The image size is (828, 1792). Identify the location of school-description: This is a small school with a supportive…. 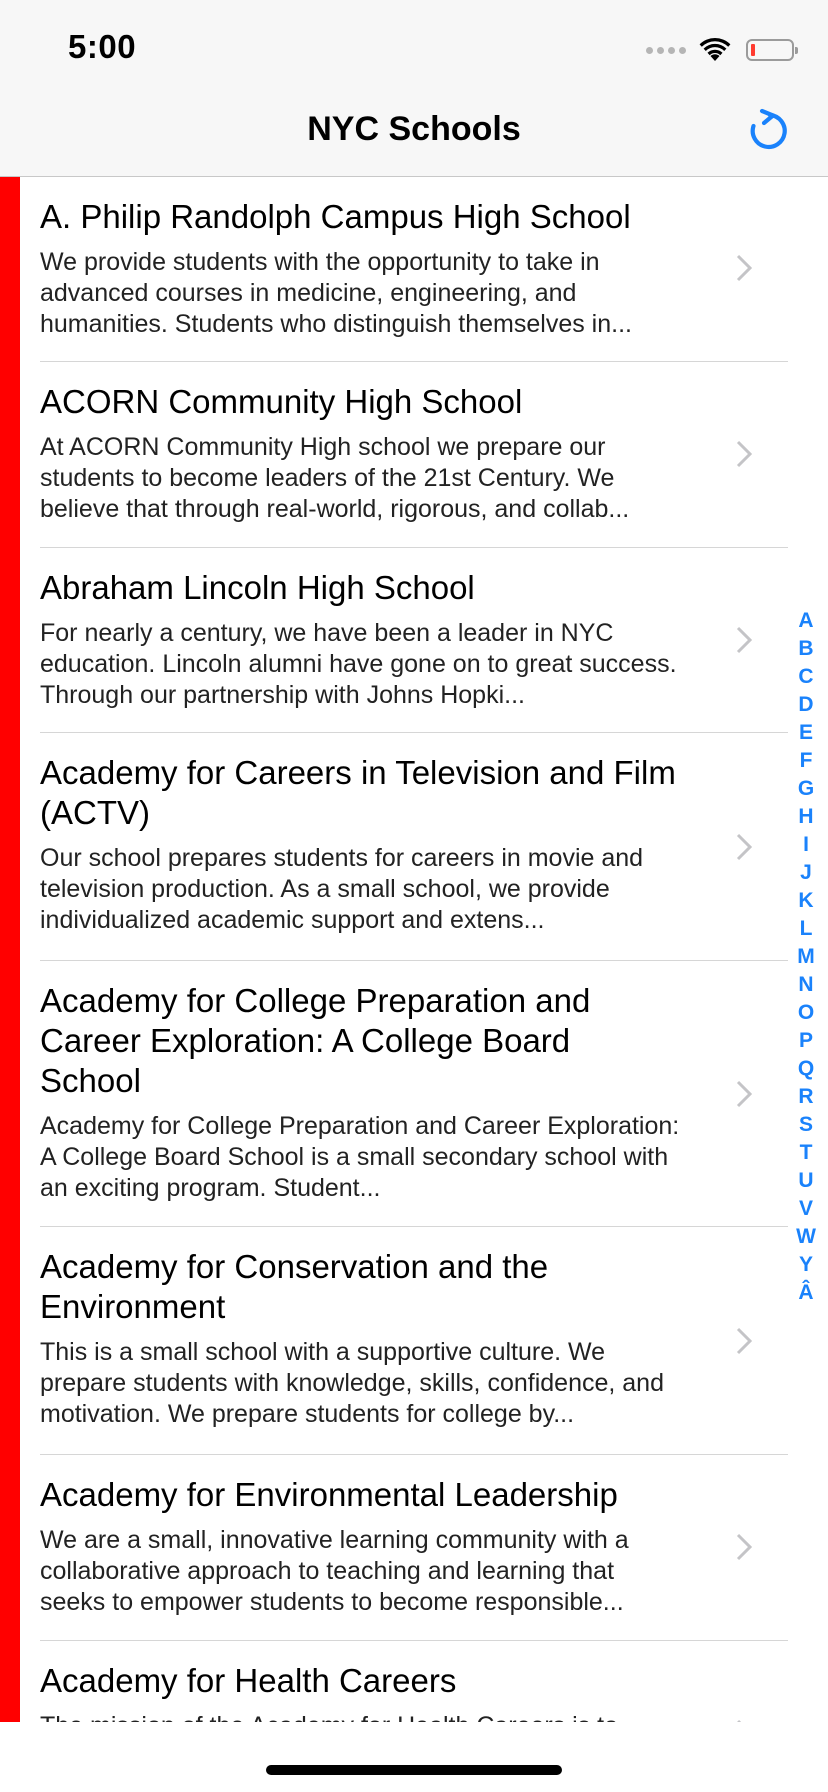
(352, 1383).